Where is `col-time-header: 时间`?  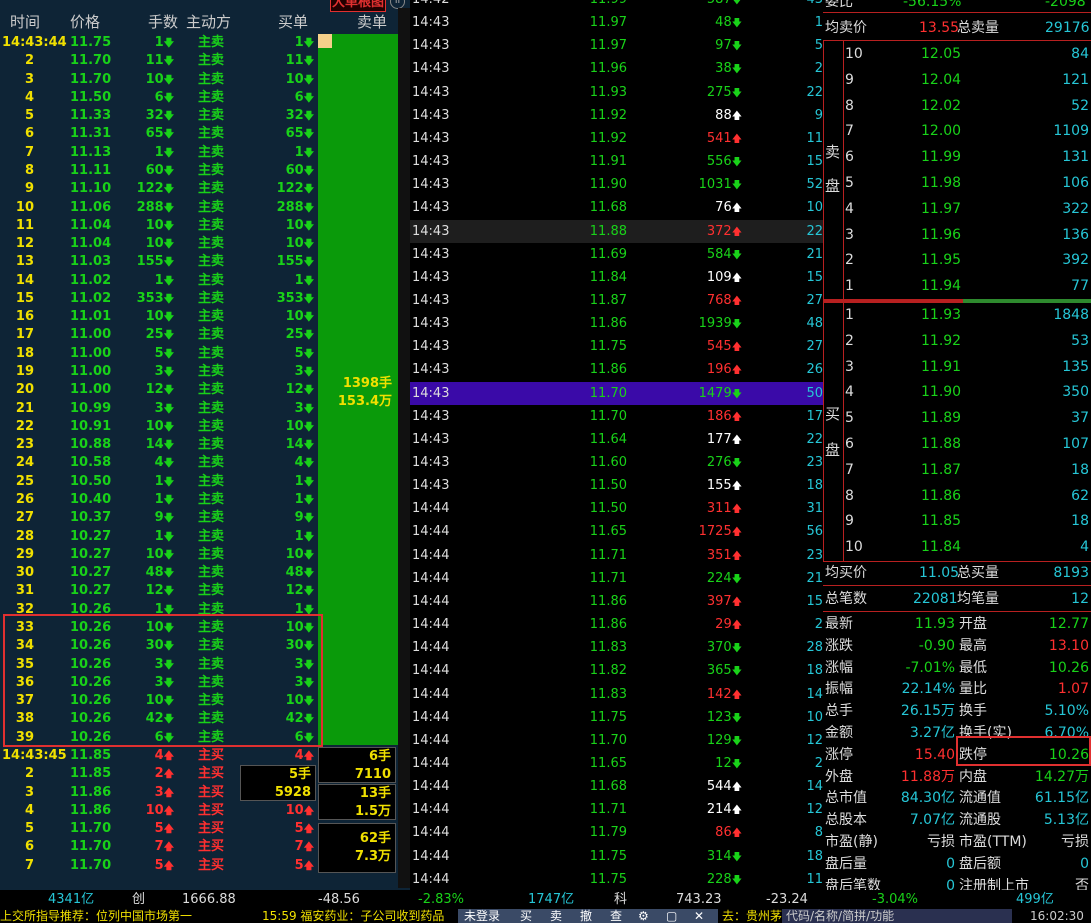 col-time-header: 时间 is located at coordinates (25, 21).